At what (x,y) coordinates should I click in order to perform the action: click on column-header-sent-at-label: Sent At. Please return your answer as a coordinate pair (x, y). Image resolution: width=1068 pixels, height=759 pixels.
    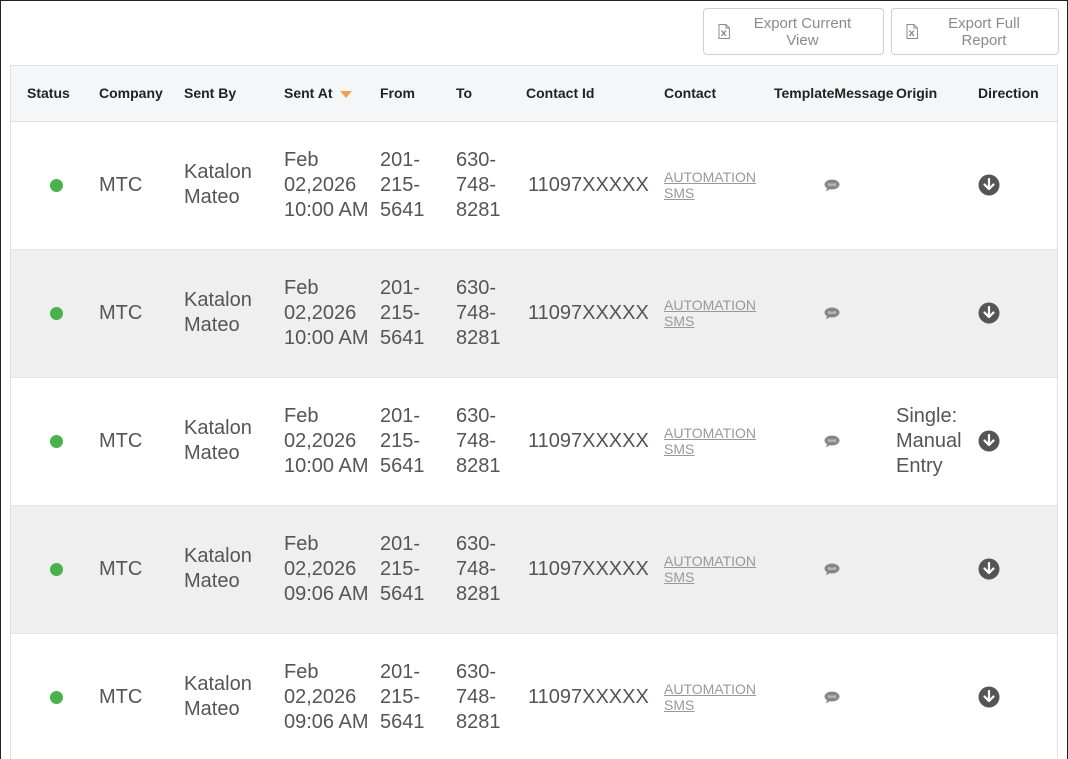
    Looking at the image, I should click on (308, 93).